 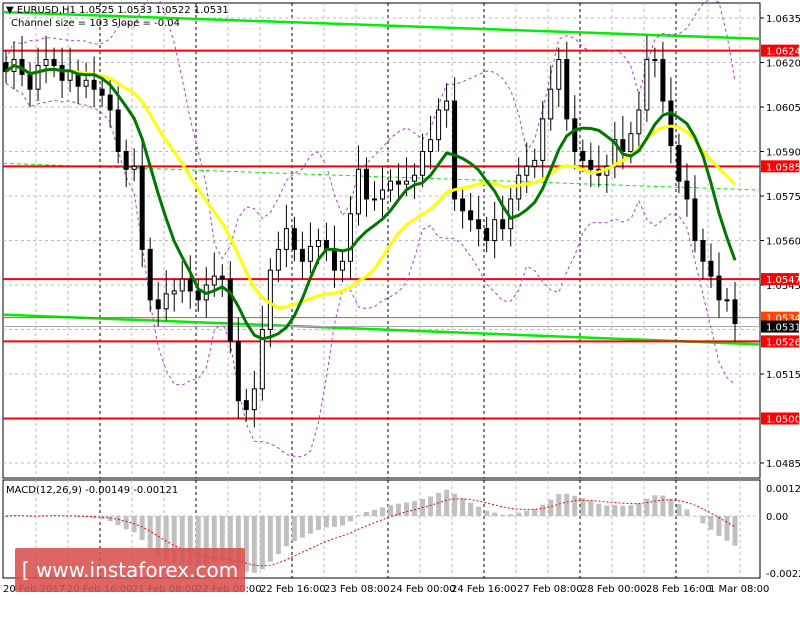 I want to click on y-tick-label: 1.0635, so click(x=783, y=19).